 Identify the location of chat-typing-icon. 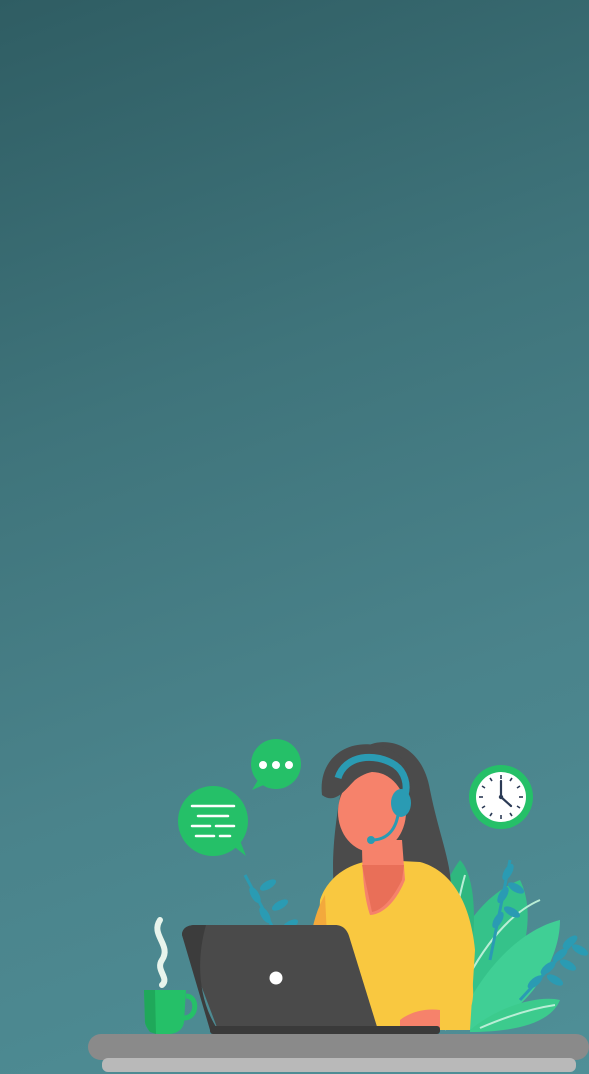
(276, 764).